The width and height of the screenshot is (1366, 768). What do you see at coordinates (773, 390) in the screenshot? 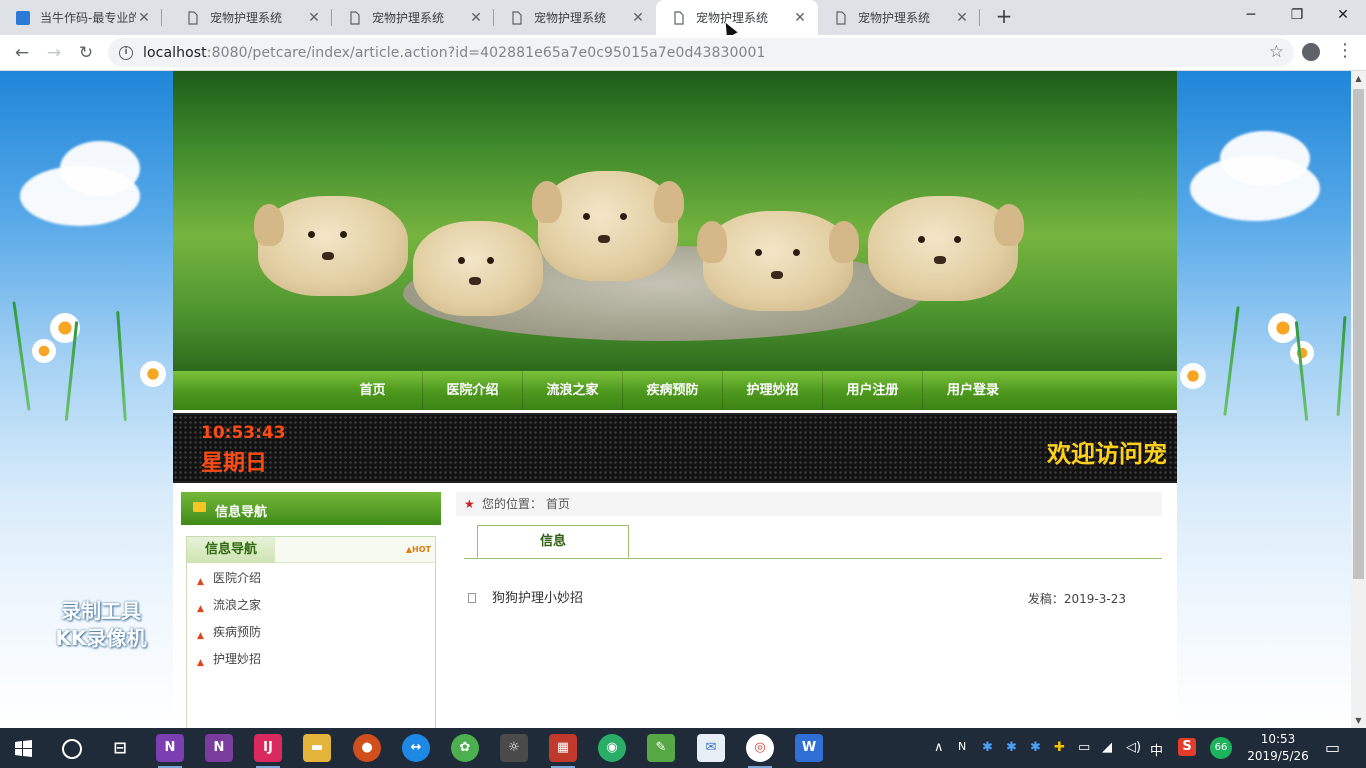
I see `nav-care-tips: 护理妙招` at bounding box center [773, 390].